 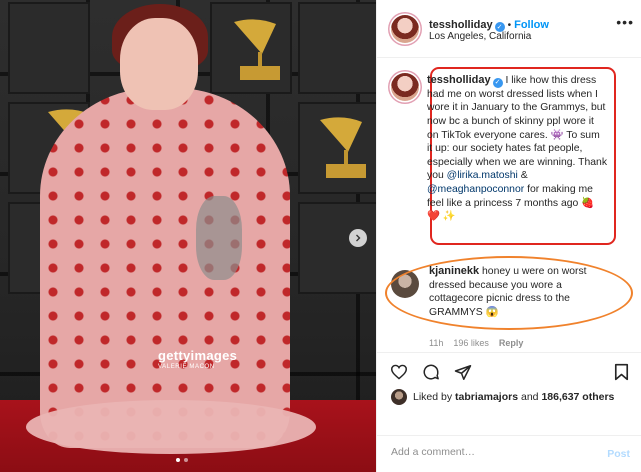 I want to click on mention-link: @lirika.matoshi, so click(x=482, y=175).